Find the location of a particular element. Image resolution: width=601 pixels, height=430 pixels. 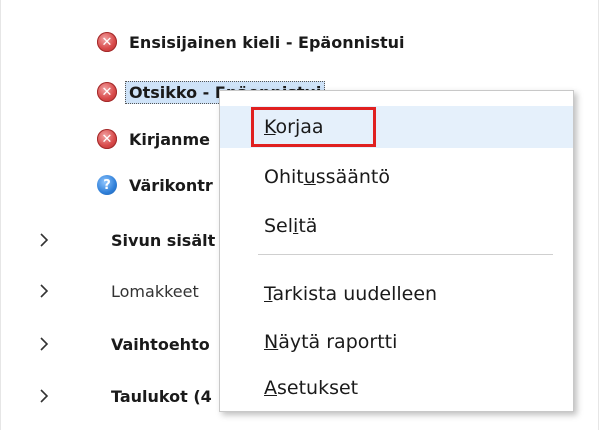

help-question-icon: ? is located at coordinates (107, 185).